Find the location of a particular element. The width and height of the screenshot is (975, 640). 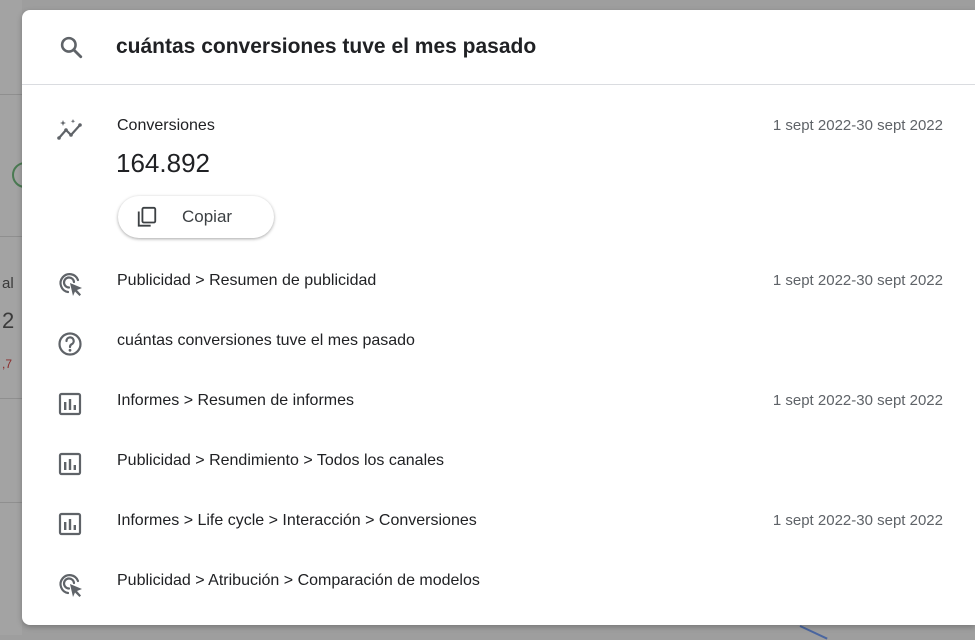

insights-icon is located at coordinates (70, 130).